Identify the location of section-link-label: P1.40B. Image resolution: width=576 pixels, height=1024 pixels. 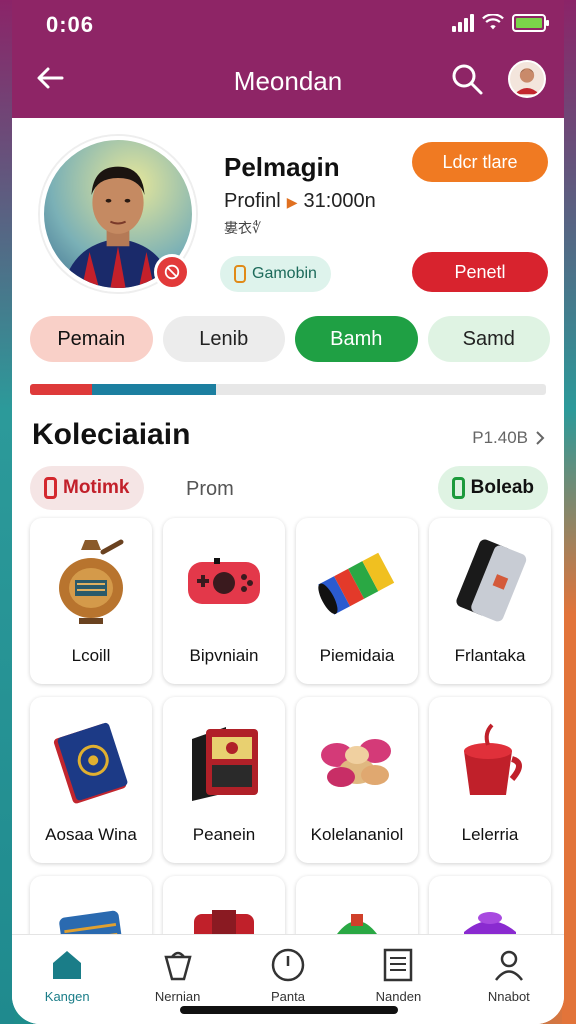
(500, 437).